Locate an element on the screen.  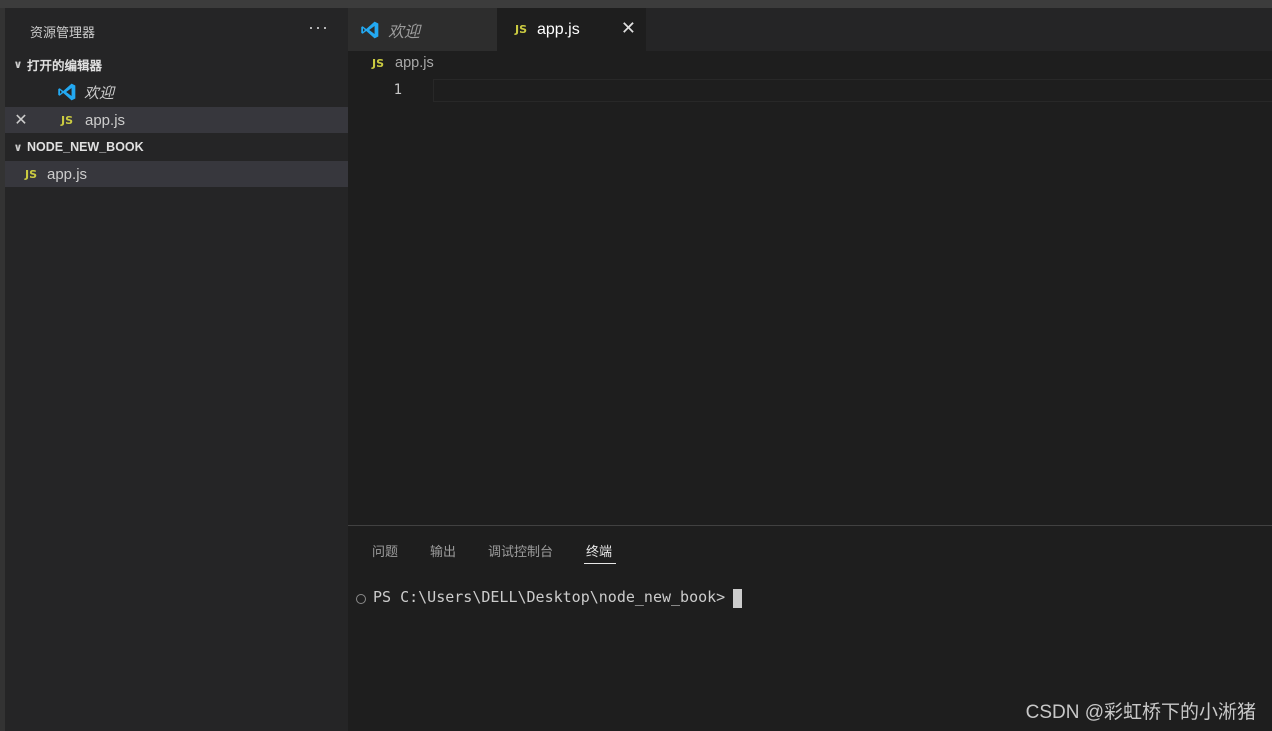
panel-tab-debug-console: 调试控制台 is located at coordinates (520, 550).